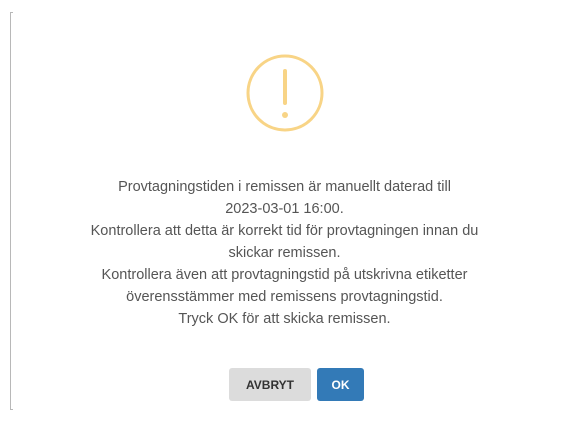 The height and width of the screenshot is (421, 569). What do you see at coordinates (284, 319) in the screenshot?
I see `message-line: Tryck OK för att skicka remissen.` at bounding box center [284, 319].